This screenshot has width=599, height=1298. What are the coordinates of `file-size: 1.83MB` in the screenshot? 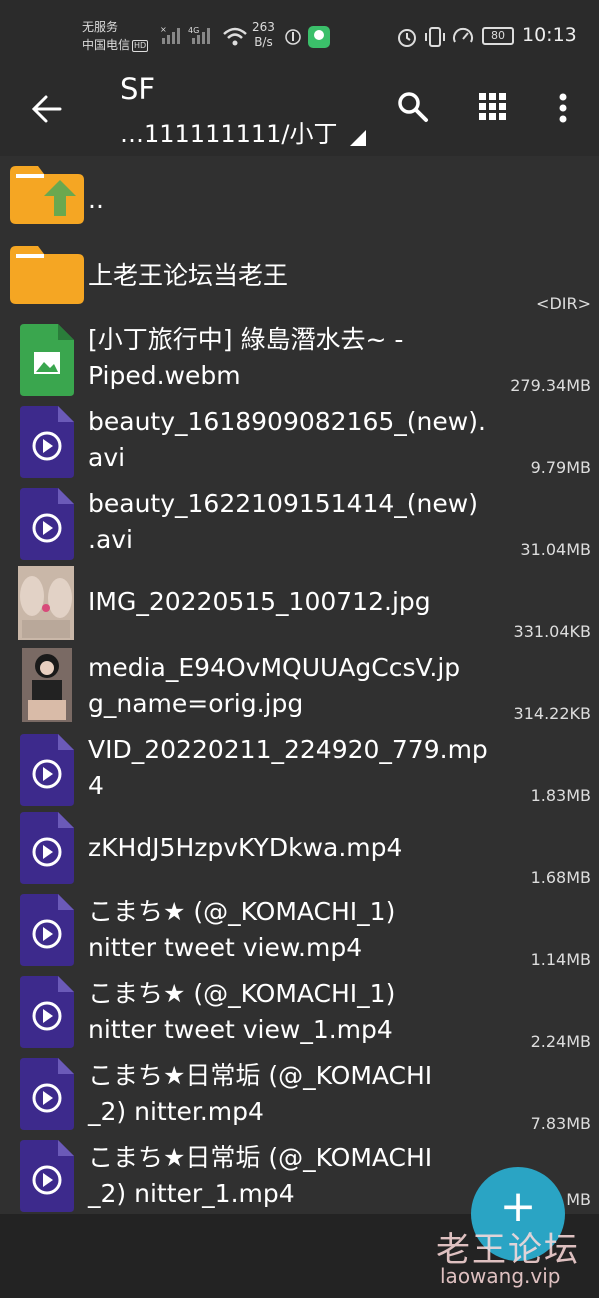 It's located at (560, 795).